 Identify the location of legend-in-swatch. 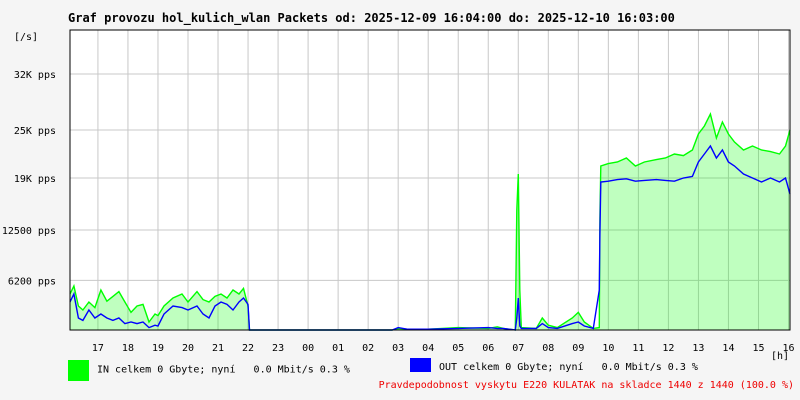
(78, 370).